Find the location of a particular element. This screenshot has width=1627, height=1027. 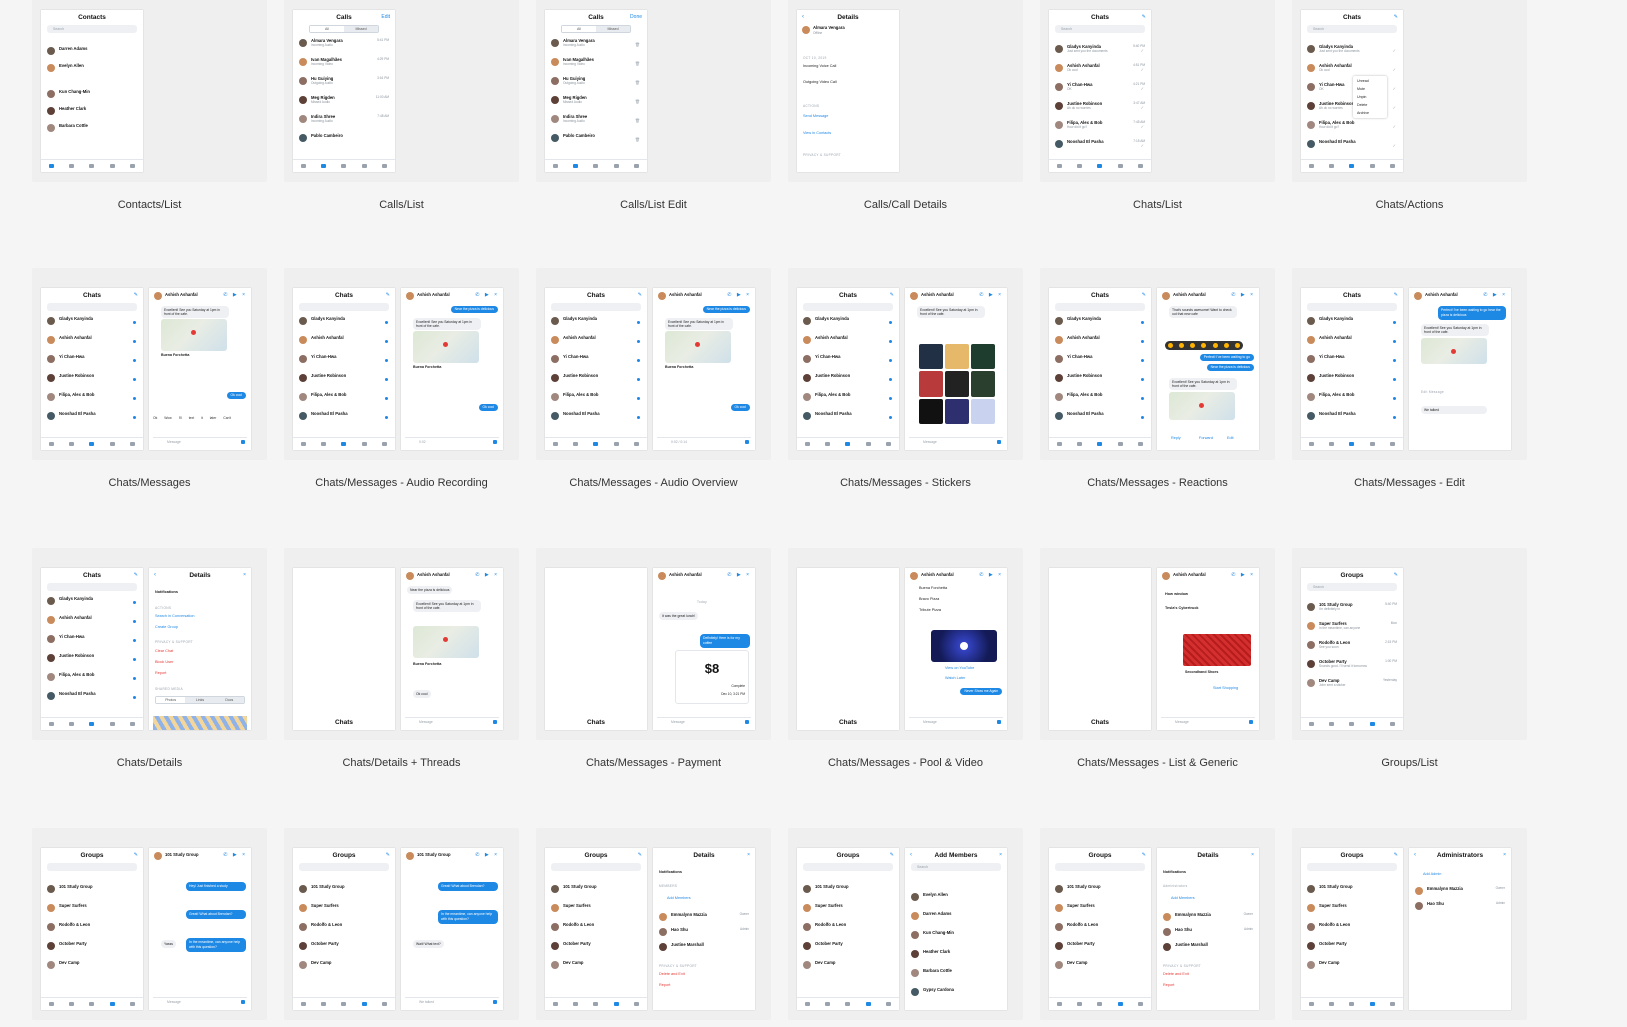

phone-screen: Chats is located at coordinates (344, 649).